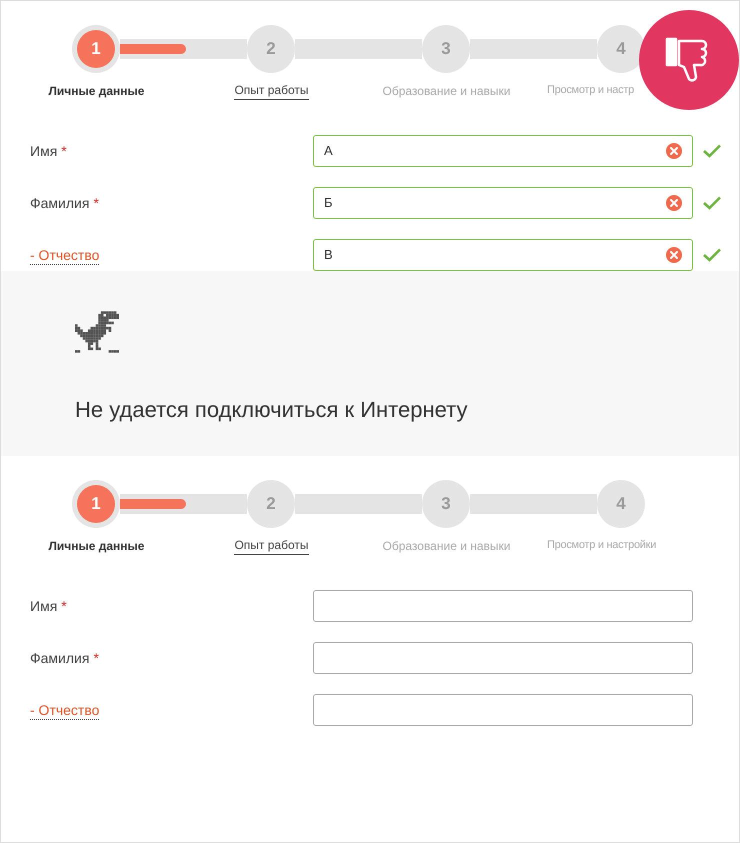  I want to click on step-label: Просмотр и настройки, so click(601, 546).